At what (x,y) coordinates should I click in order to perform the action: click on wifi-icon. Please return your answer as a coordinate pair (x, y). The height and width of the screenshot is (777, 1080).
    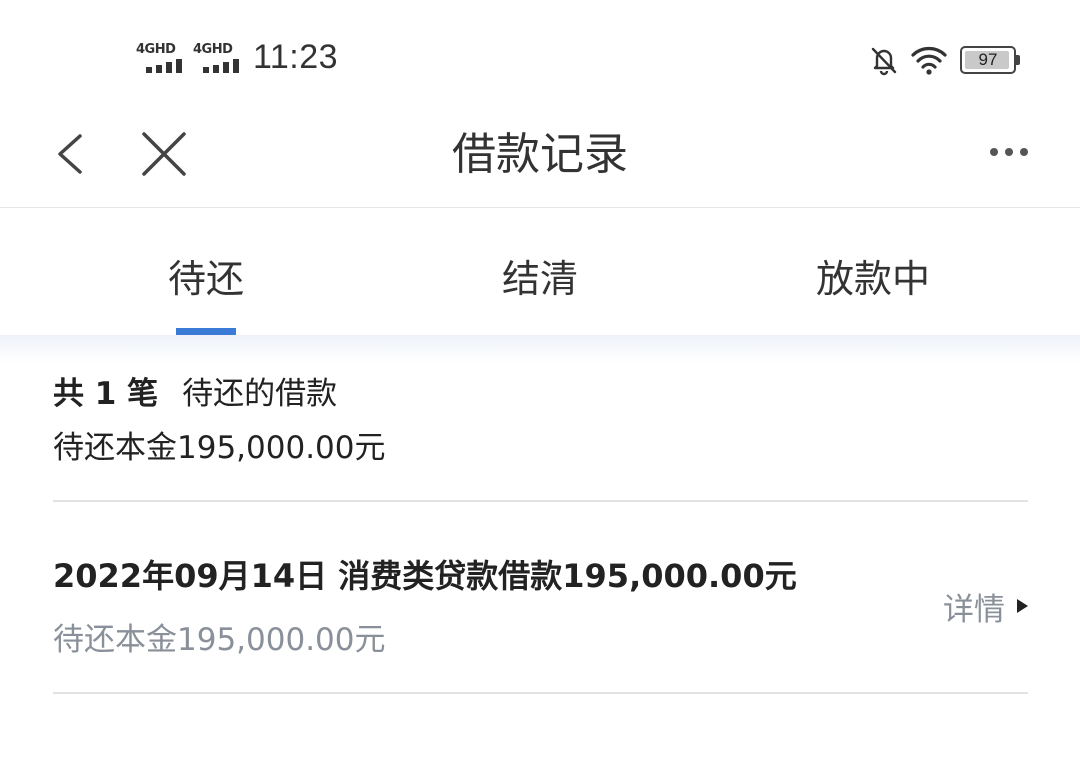
    Looking at the image, I should click on (929, 61).